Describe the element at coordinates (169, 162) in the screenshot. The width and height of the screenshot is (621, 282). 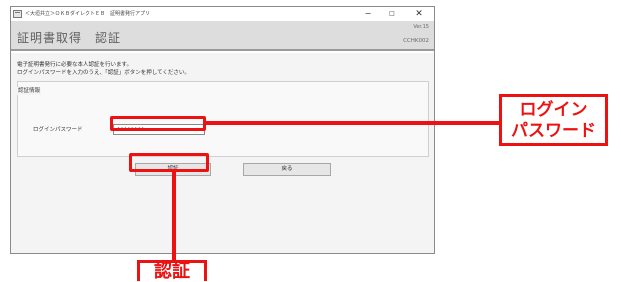
I see `auth-button-highlight-box` at that location.